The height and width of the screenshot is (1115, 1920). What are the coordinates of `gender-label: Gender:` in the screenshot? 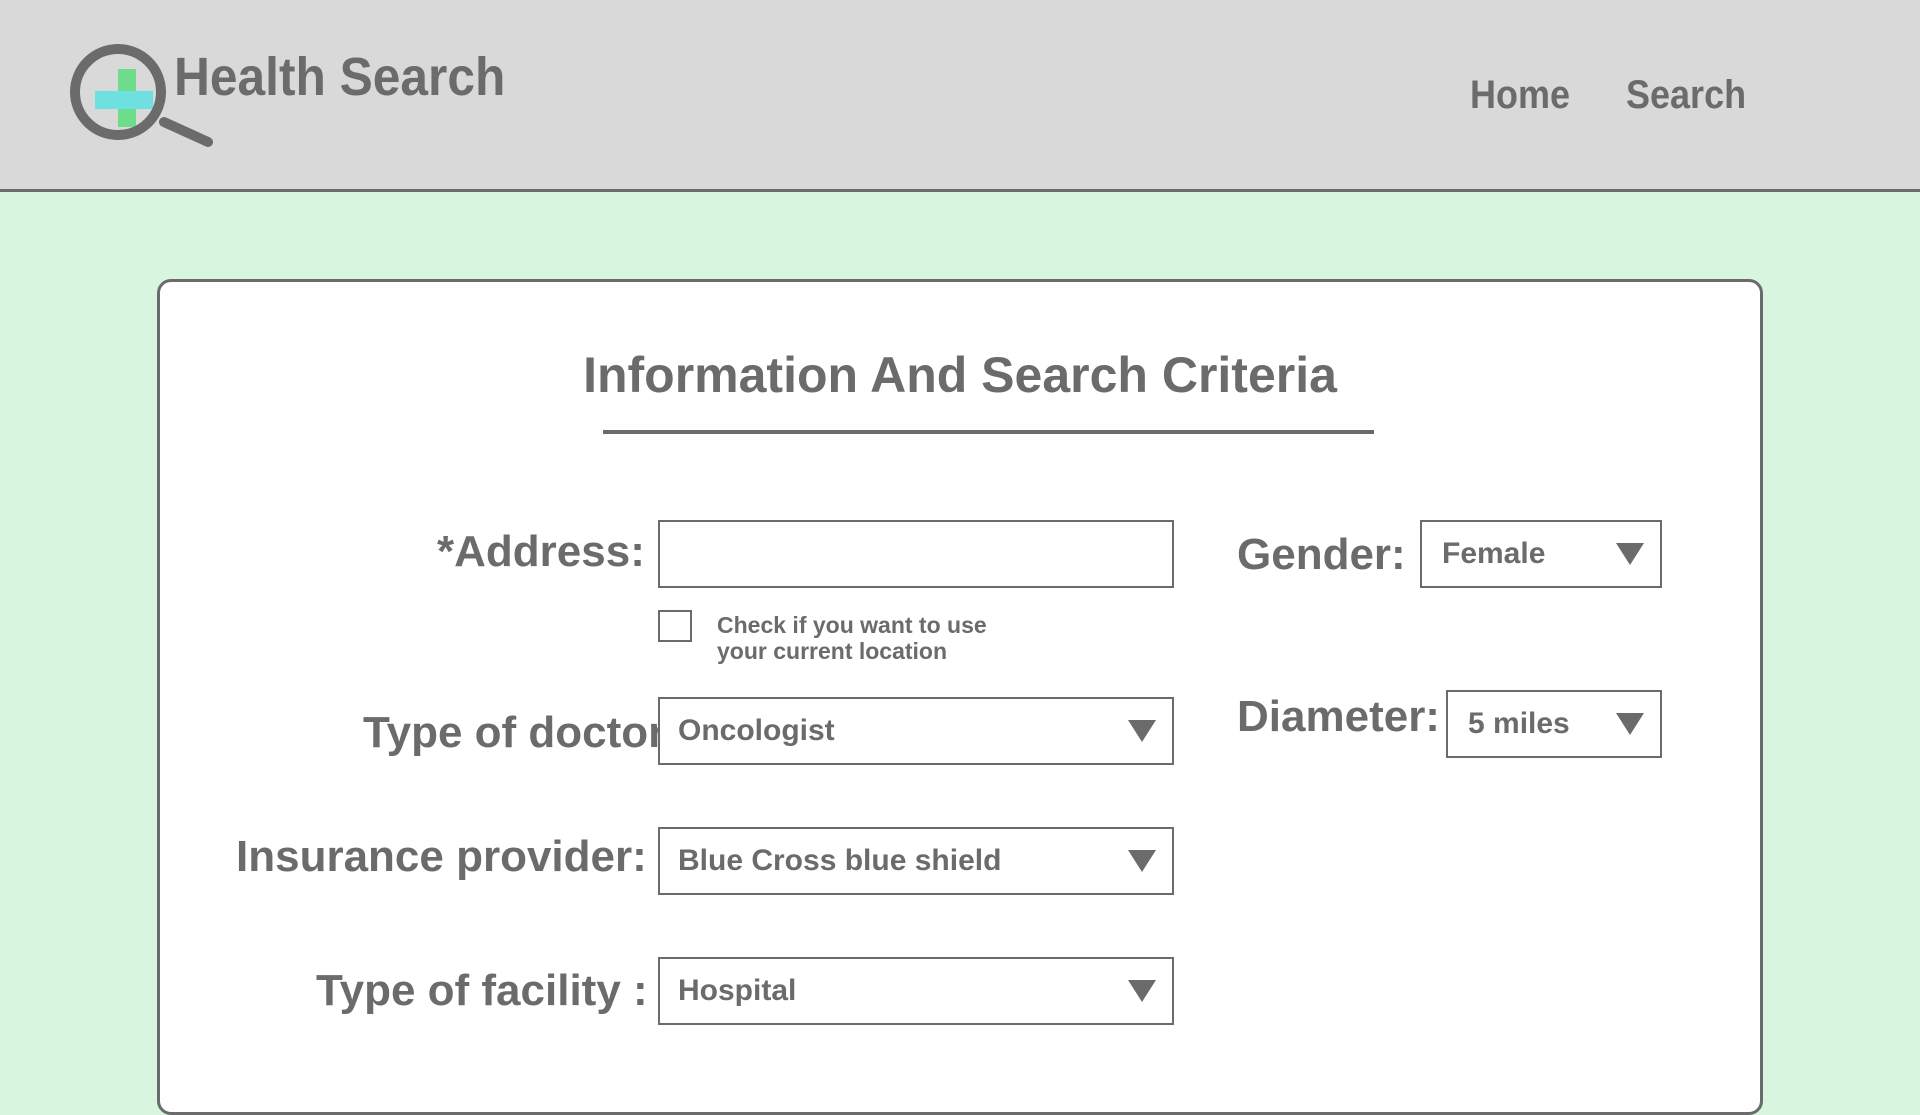 It's located at (1321, 554).